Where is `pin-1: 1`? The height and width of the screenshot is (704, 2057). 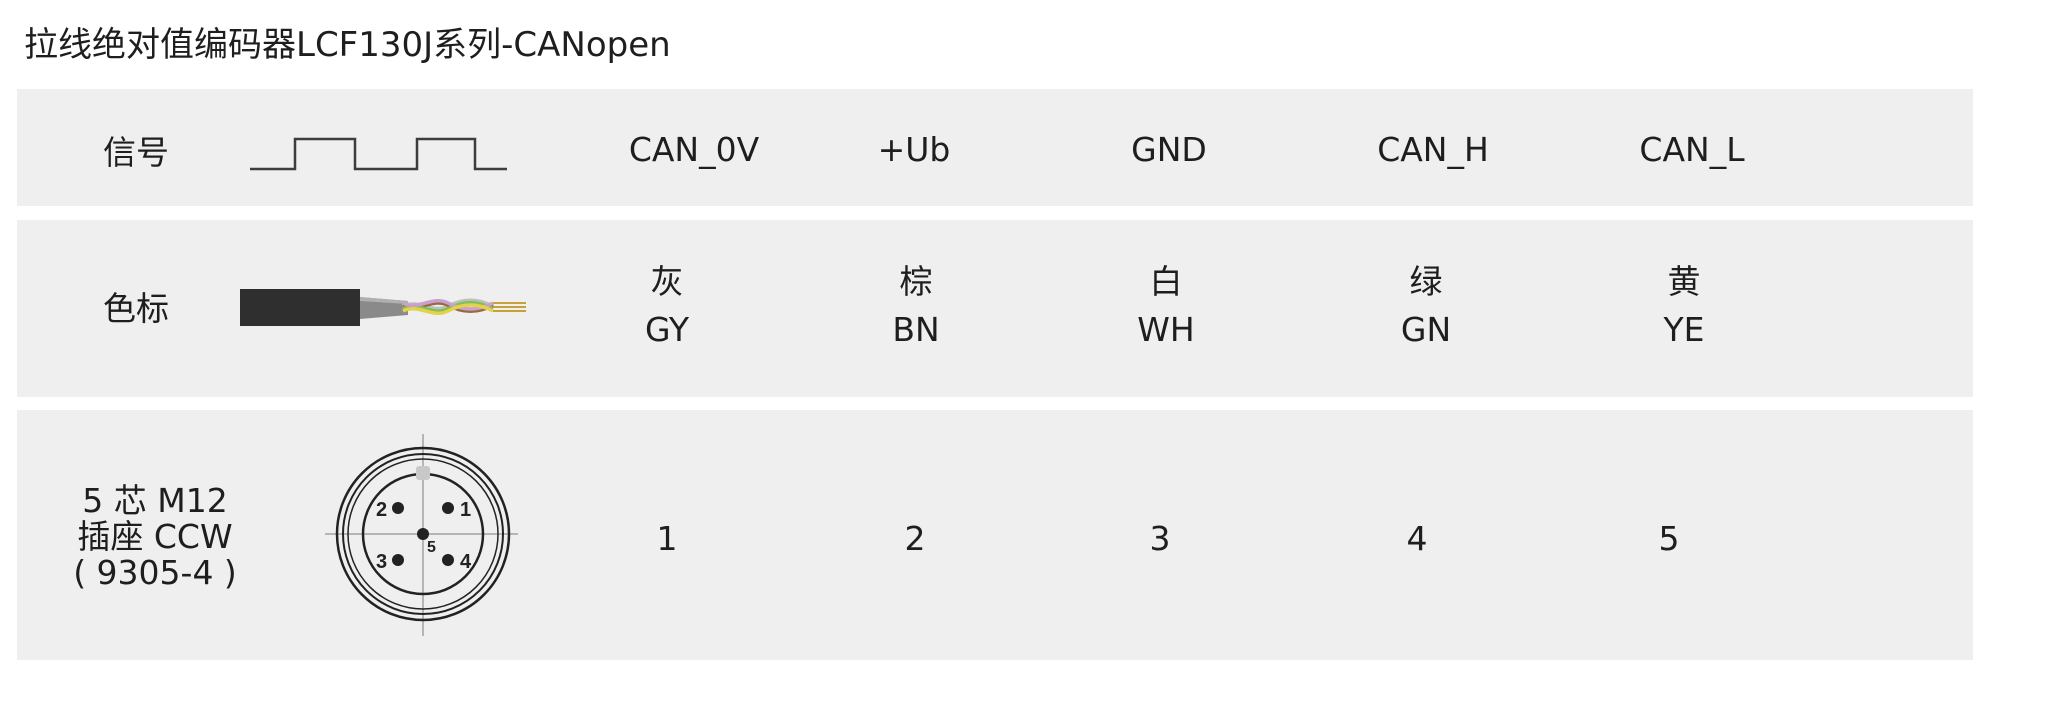
pin-1: 1 is located at coordinates (667, 538).